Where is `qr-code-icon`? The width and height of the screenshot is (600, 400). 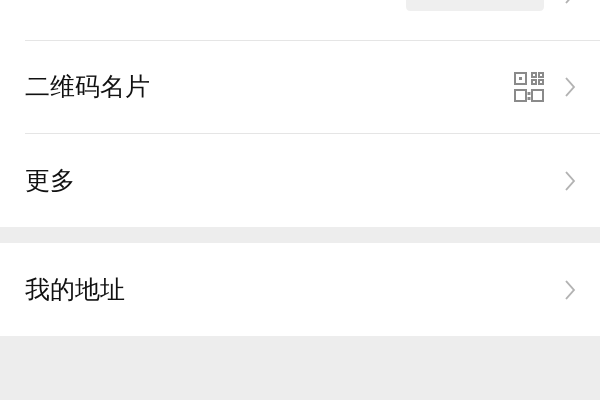
qr-code-icon is located at coordinates (529, 87).